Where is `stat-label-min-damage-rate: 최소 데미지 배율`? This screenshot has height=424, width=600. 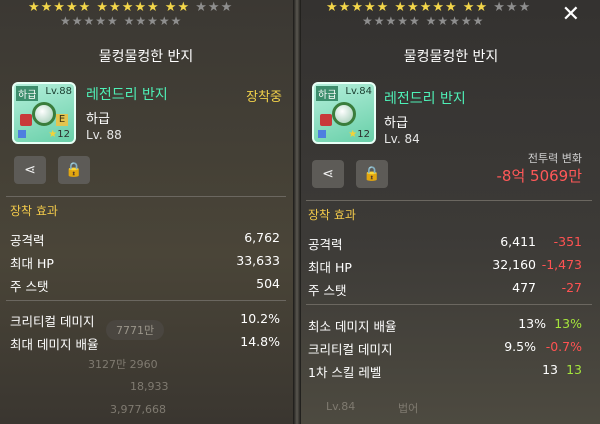 stat-label-min-damage-rate: 최소 데미지 배율 is located at coordinates (352, 326).